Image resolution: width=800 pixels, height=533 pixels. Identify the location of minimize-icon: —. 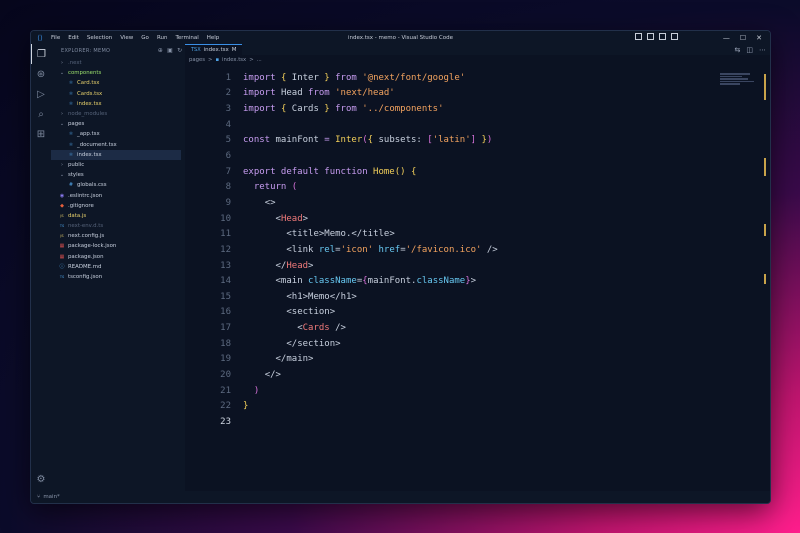
(726, 38).